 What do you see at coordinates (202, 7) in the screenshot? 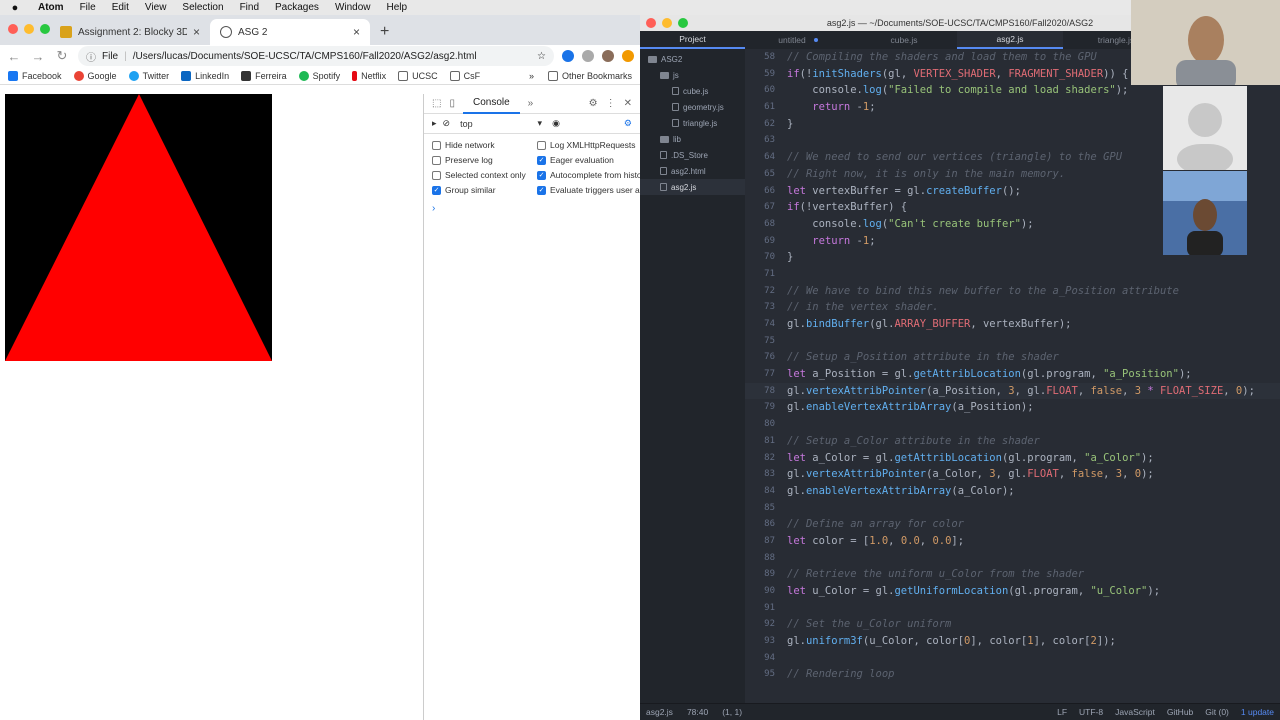
I see `menu-selection: Selection` at bounding box center [202, 7].